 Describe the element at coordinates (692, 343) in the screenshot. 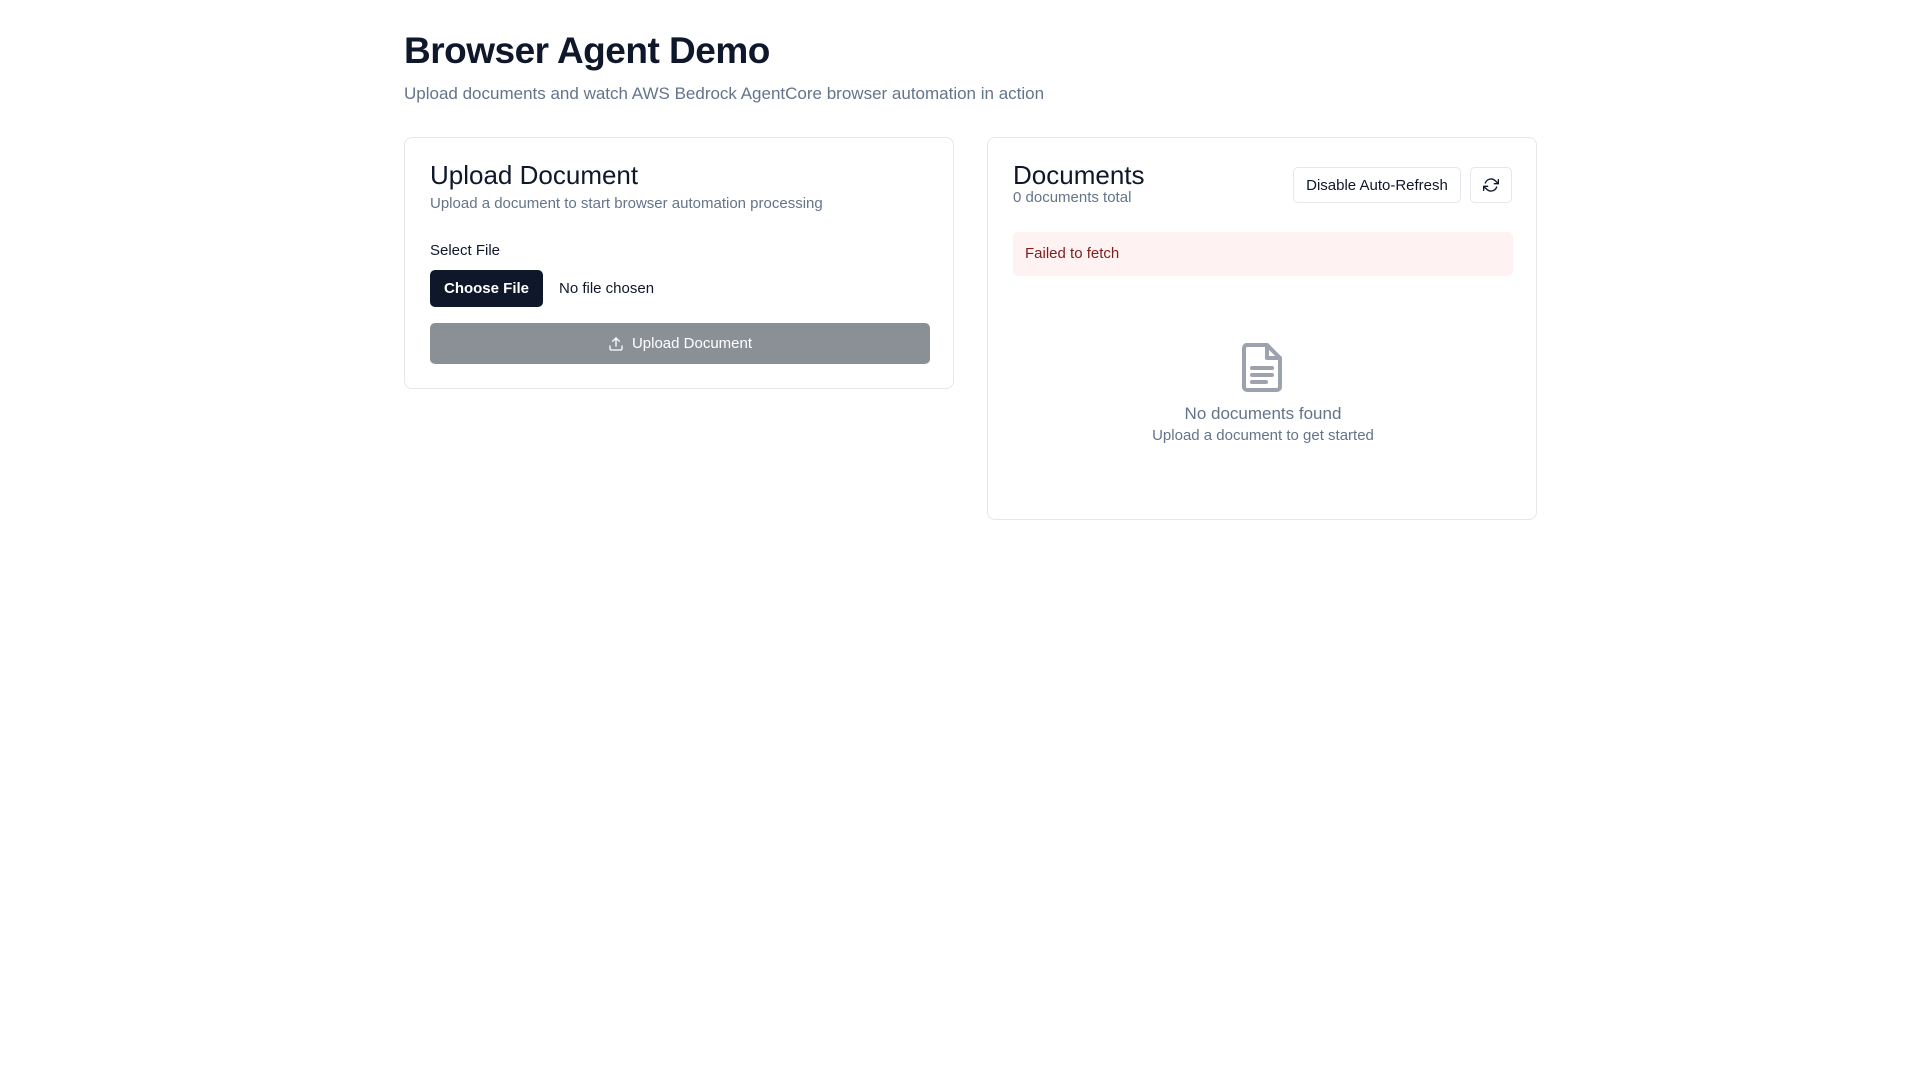

I see `upload-button-label: Upload Document` at that location.